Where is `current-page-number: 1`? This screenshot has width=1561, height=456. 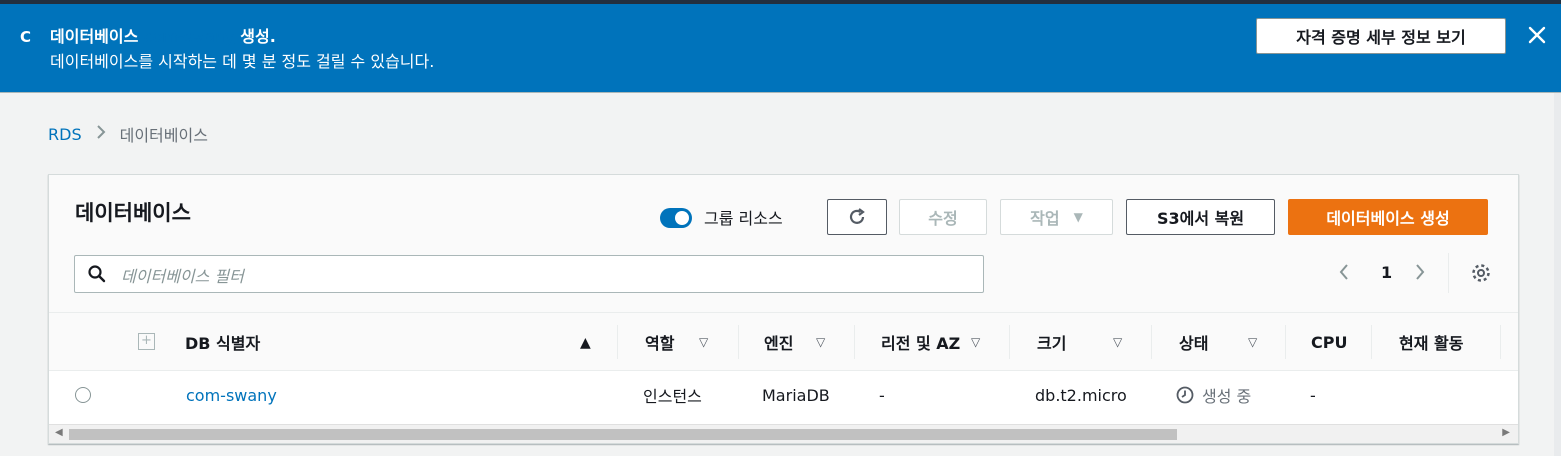 current-page-number: 1 is located at coordinates (1386, 272).